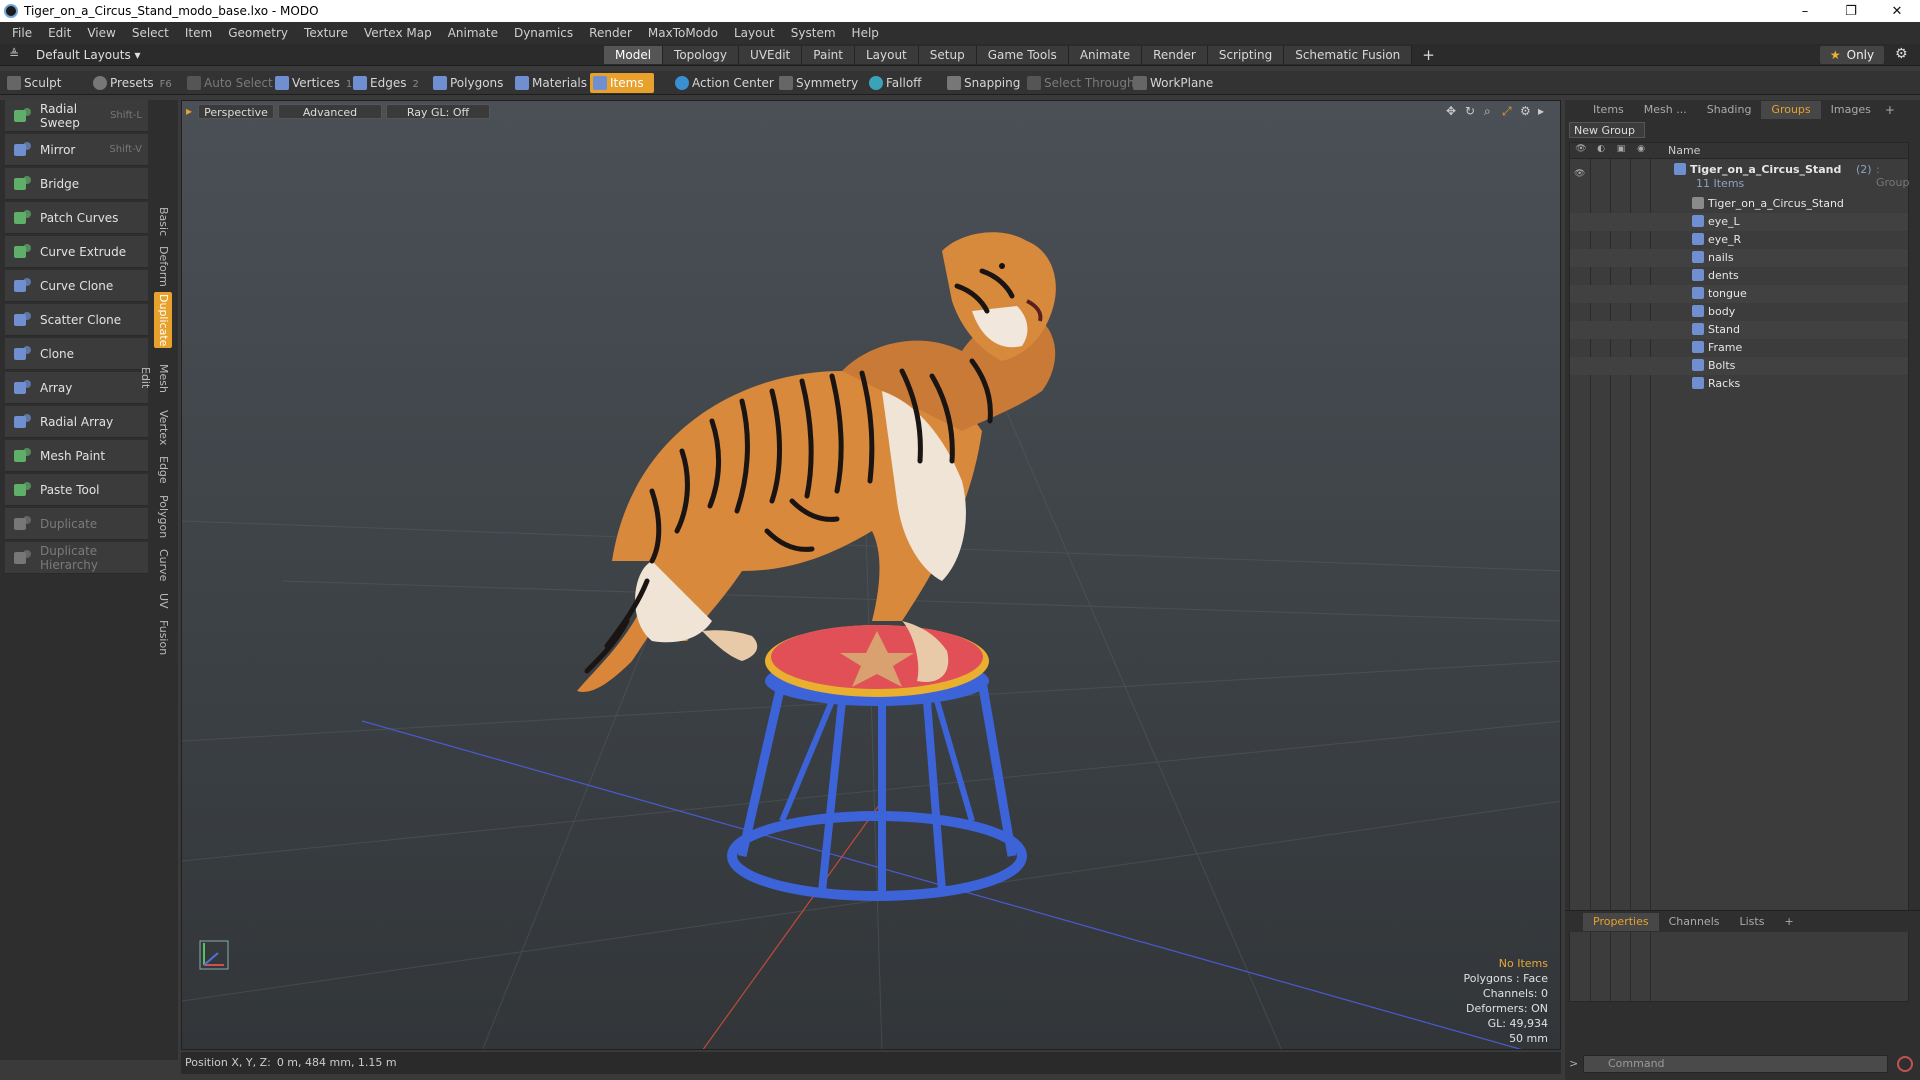 The height and width of the screenshot is (1080, 1920). Describe the element at coordinates (1348, 55) in the screenshot. I see `tab-schematic-fusion: Schematic Fusion` at that location.